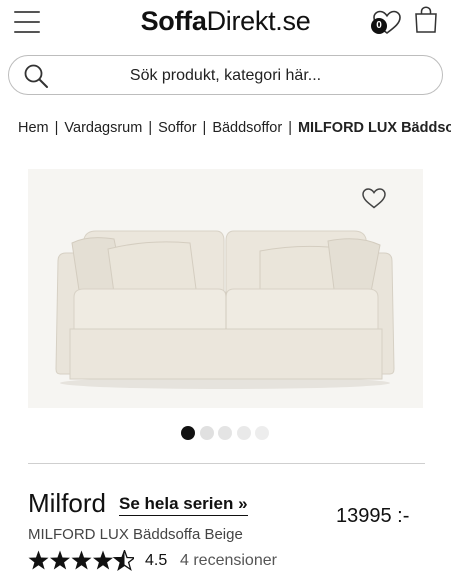  What do you see at coordinates (183, 505) in the screenshot?
I see `see-series-link: Se hela serien »` at bounding box center [183, 505].